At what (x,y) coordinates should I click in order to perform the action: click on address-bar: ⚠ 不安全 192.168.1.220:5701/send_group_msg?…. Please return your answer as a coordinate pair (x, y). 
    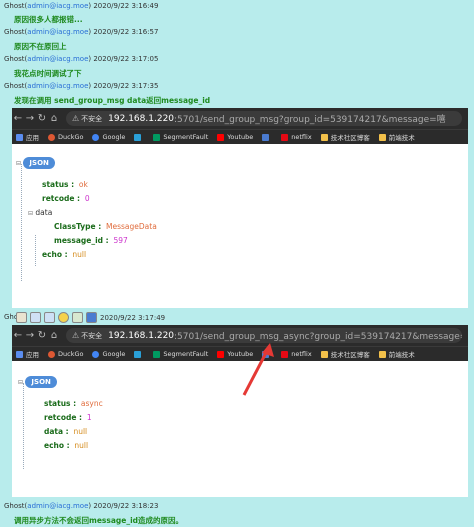
    Looking at the image, I should click on (264, 118).